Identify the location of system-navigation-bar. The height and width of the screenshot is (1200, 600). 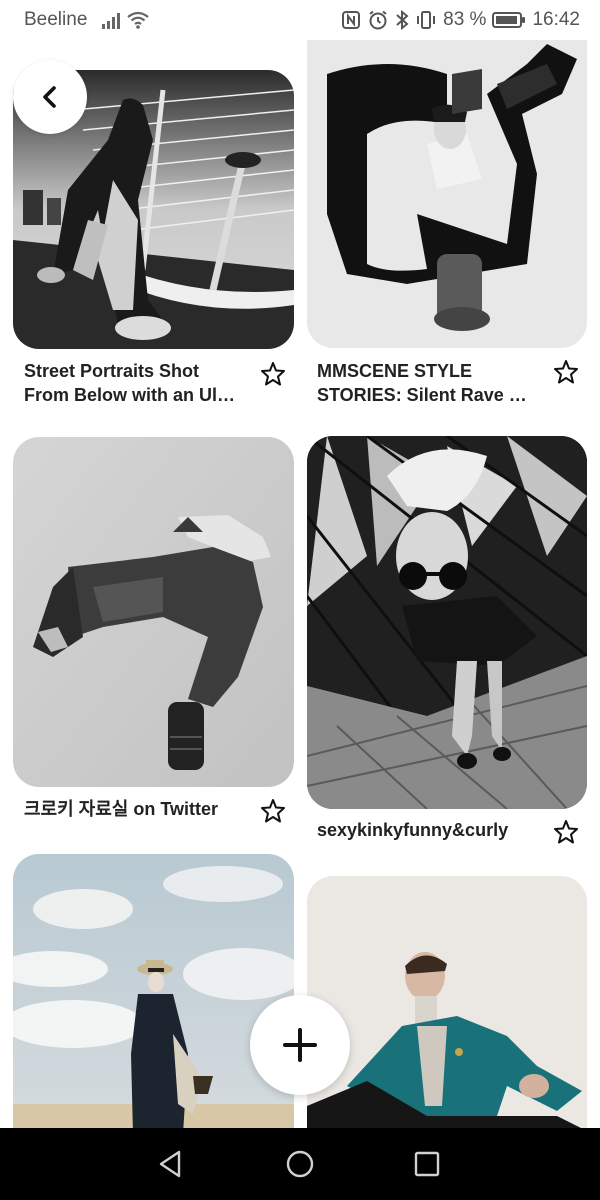
(300, 1164).